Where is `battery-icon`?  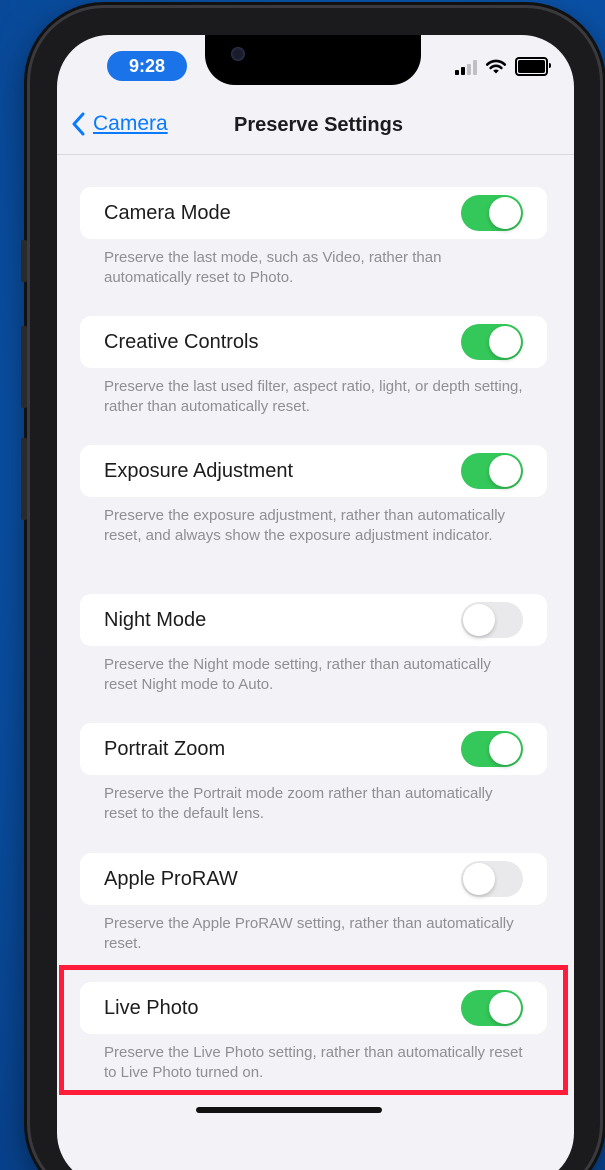
battery-icon is located at coordinates (533, 66).